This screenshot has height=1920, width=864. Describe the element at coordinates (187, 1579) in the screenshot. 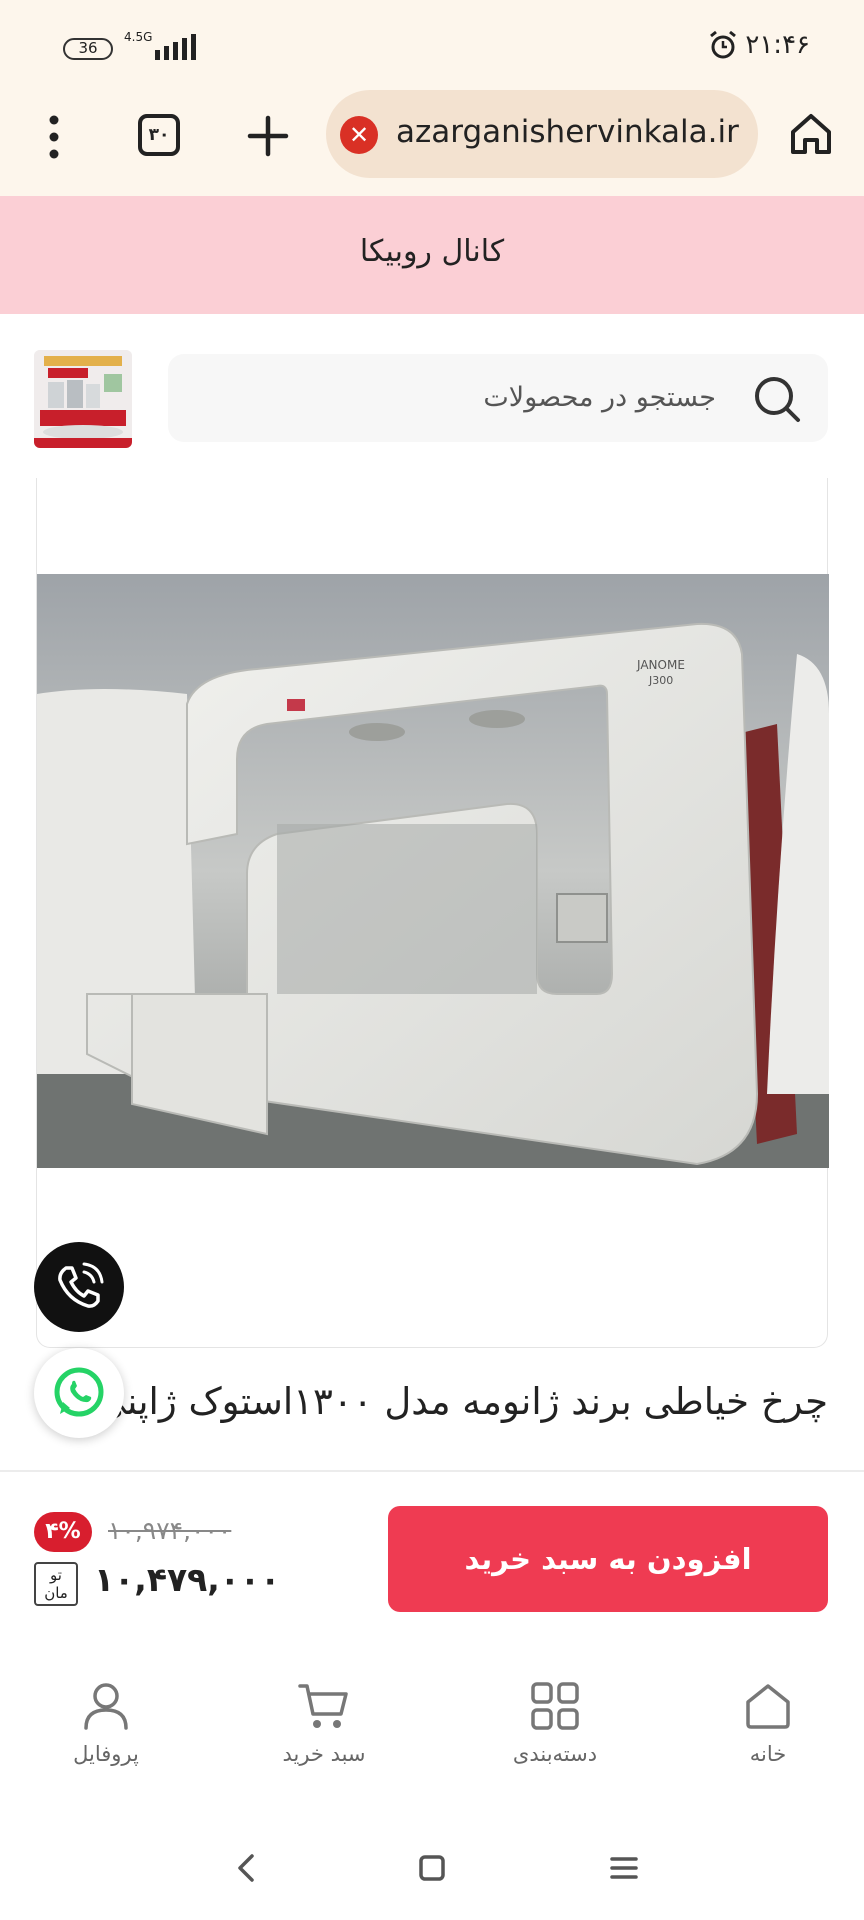

I see `current-price: ۱۰,۴۷۹,۰۰۰` at that location.